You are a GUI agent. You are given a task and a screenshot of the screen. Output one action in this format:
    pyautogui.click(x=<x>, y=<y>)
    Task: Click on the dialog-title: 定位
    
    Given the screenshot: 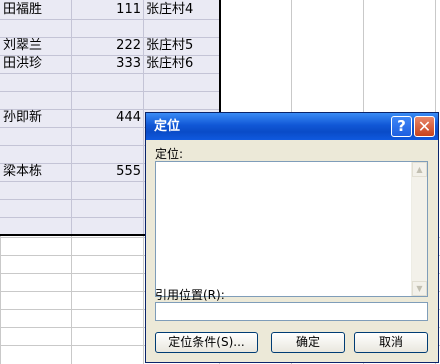 What is the action you would take?
    pyautogui.click(x=167, y=126)
    